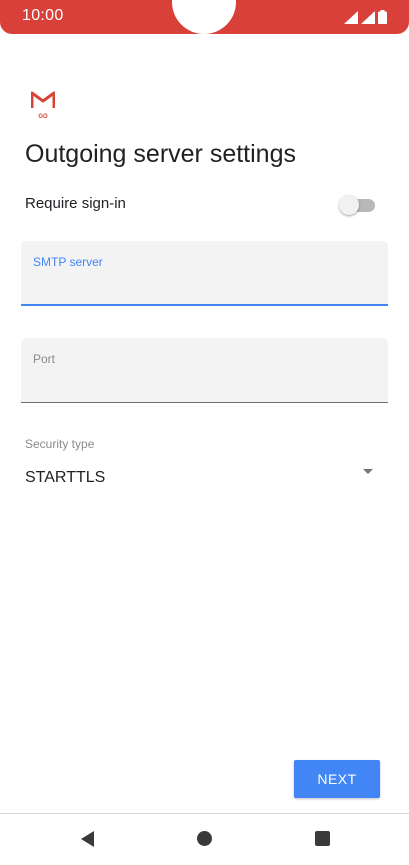 This screenshot has height=865, width=409. What do you see at coordinates (43, 117) in the screenshot?
I see `logo-go-text: GO` at bounding box center [43, 117].